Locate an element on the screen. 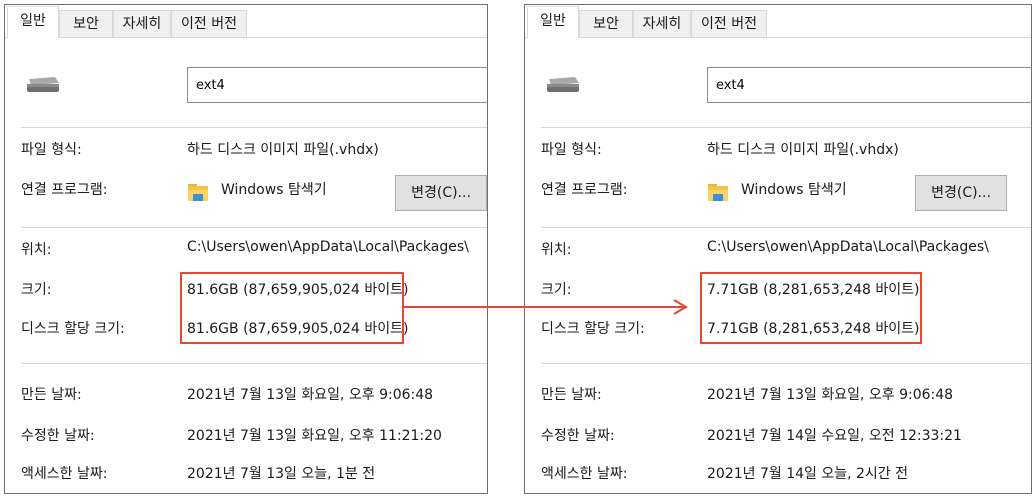 The image size is (1035, 498). size-value: 81.6GB (87,659,905,024 바이트) is located at coordinates (298, 290).